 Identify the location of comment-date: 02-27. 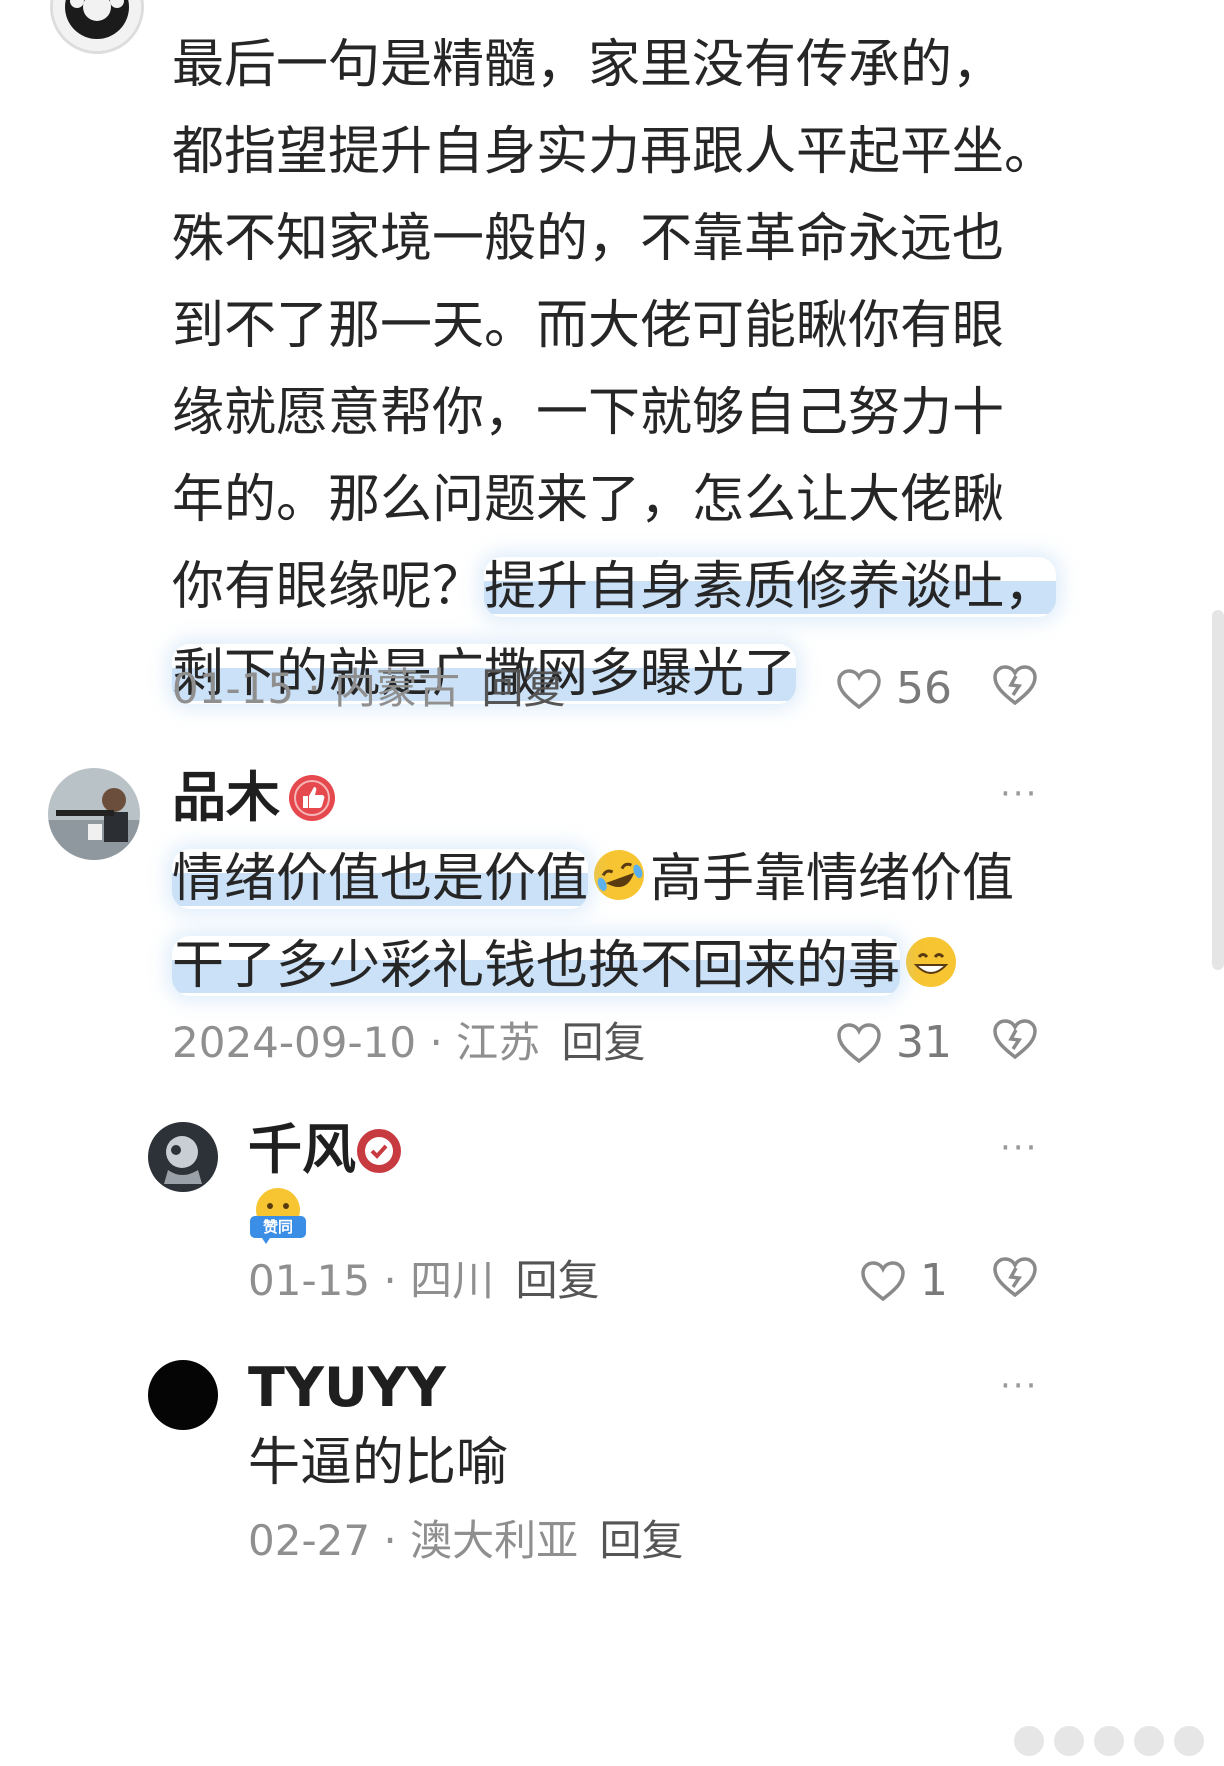
(309, 1540).